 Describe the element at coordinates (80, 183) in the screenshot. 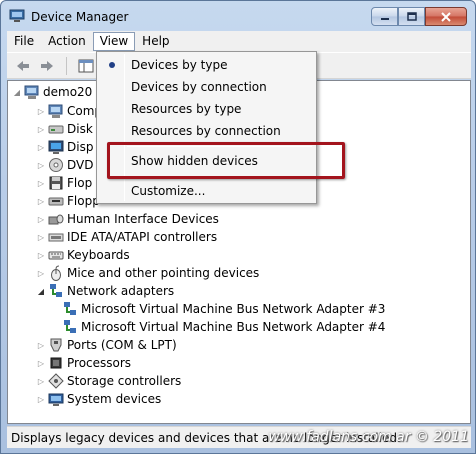

I see `tree-item-label: Flop` at that location.